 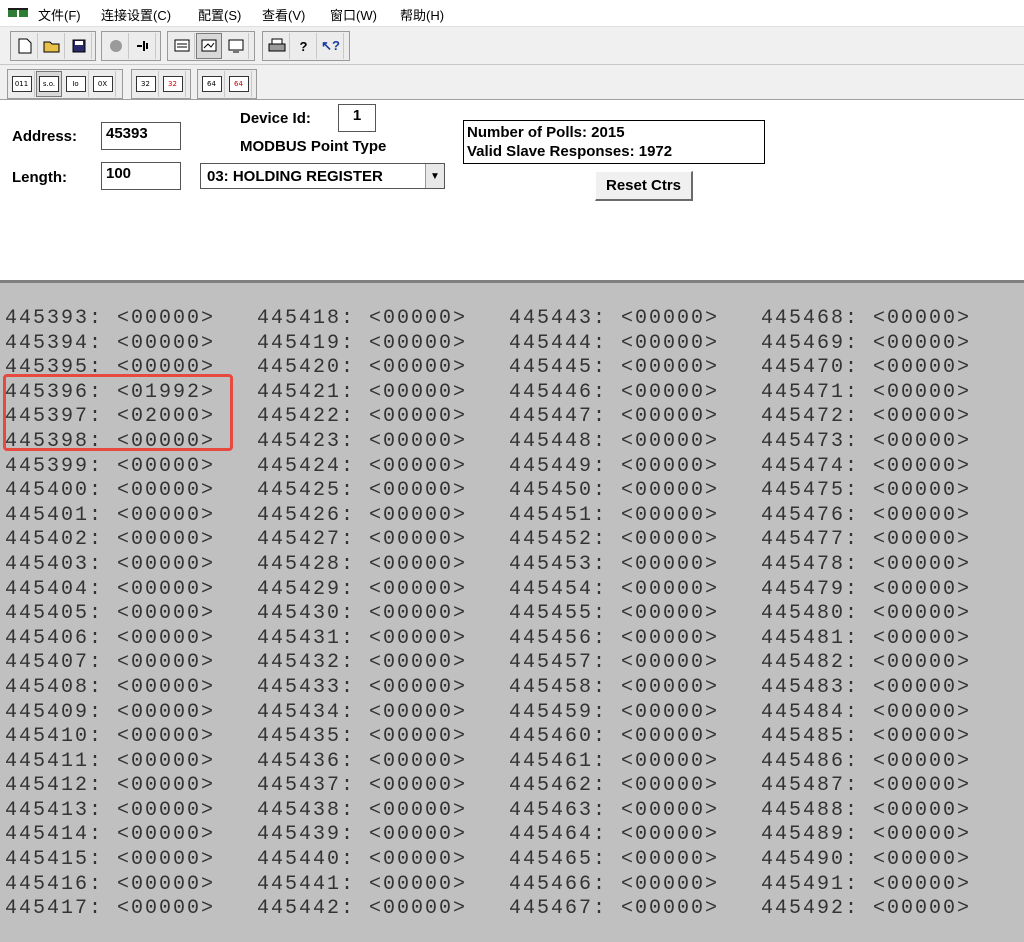 I want to click on length-label: Length:, so click(x=39, y=177).